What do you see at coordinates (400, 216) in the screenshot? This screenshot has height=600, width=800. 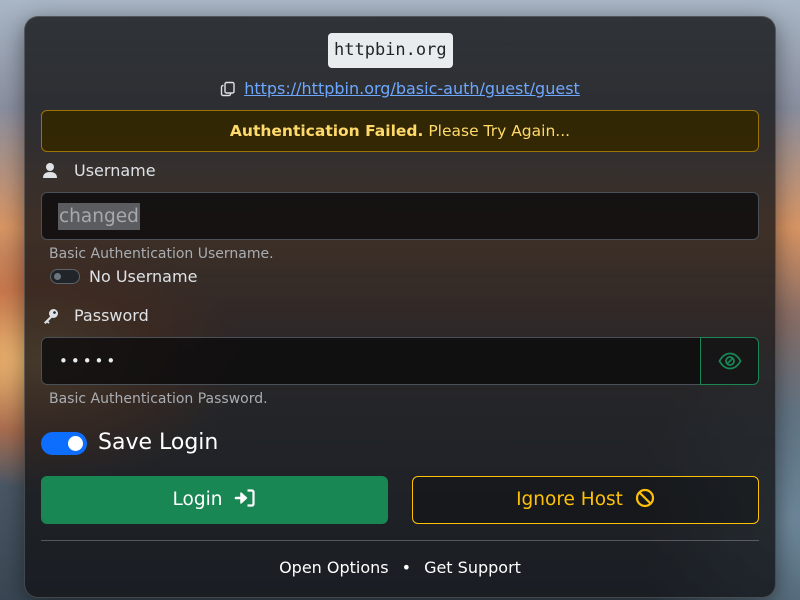 I see `username-input: changed` at bounding box center [400, 216].